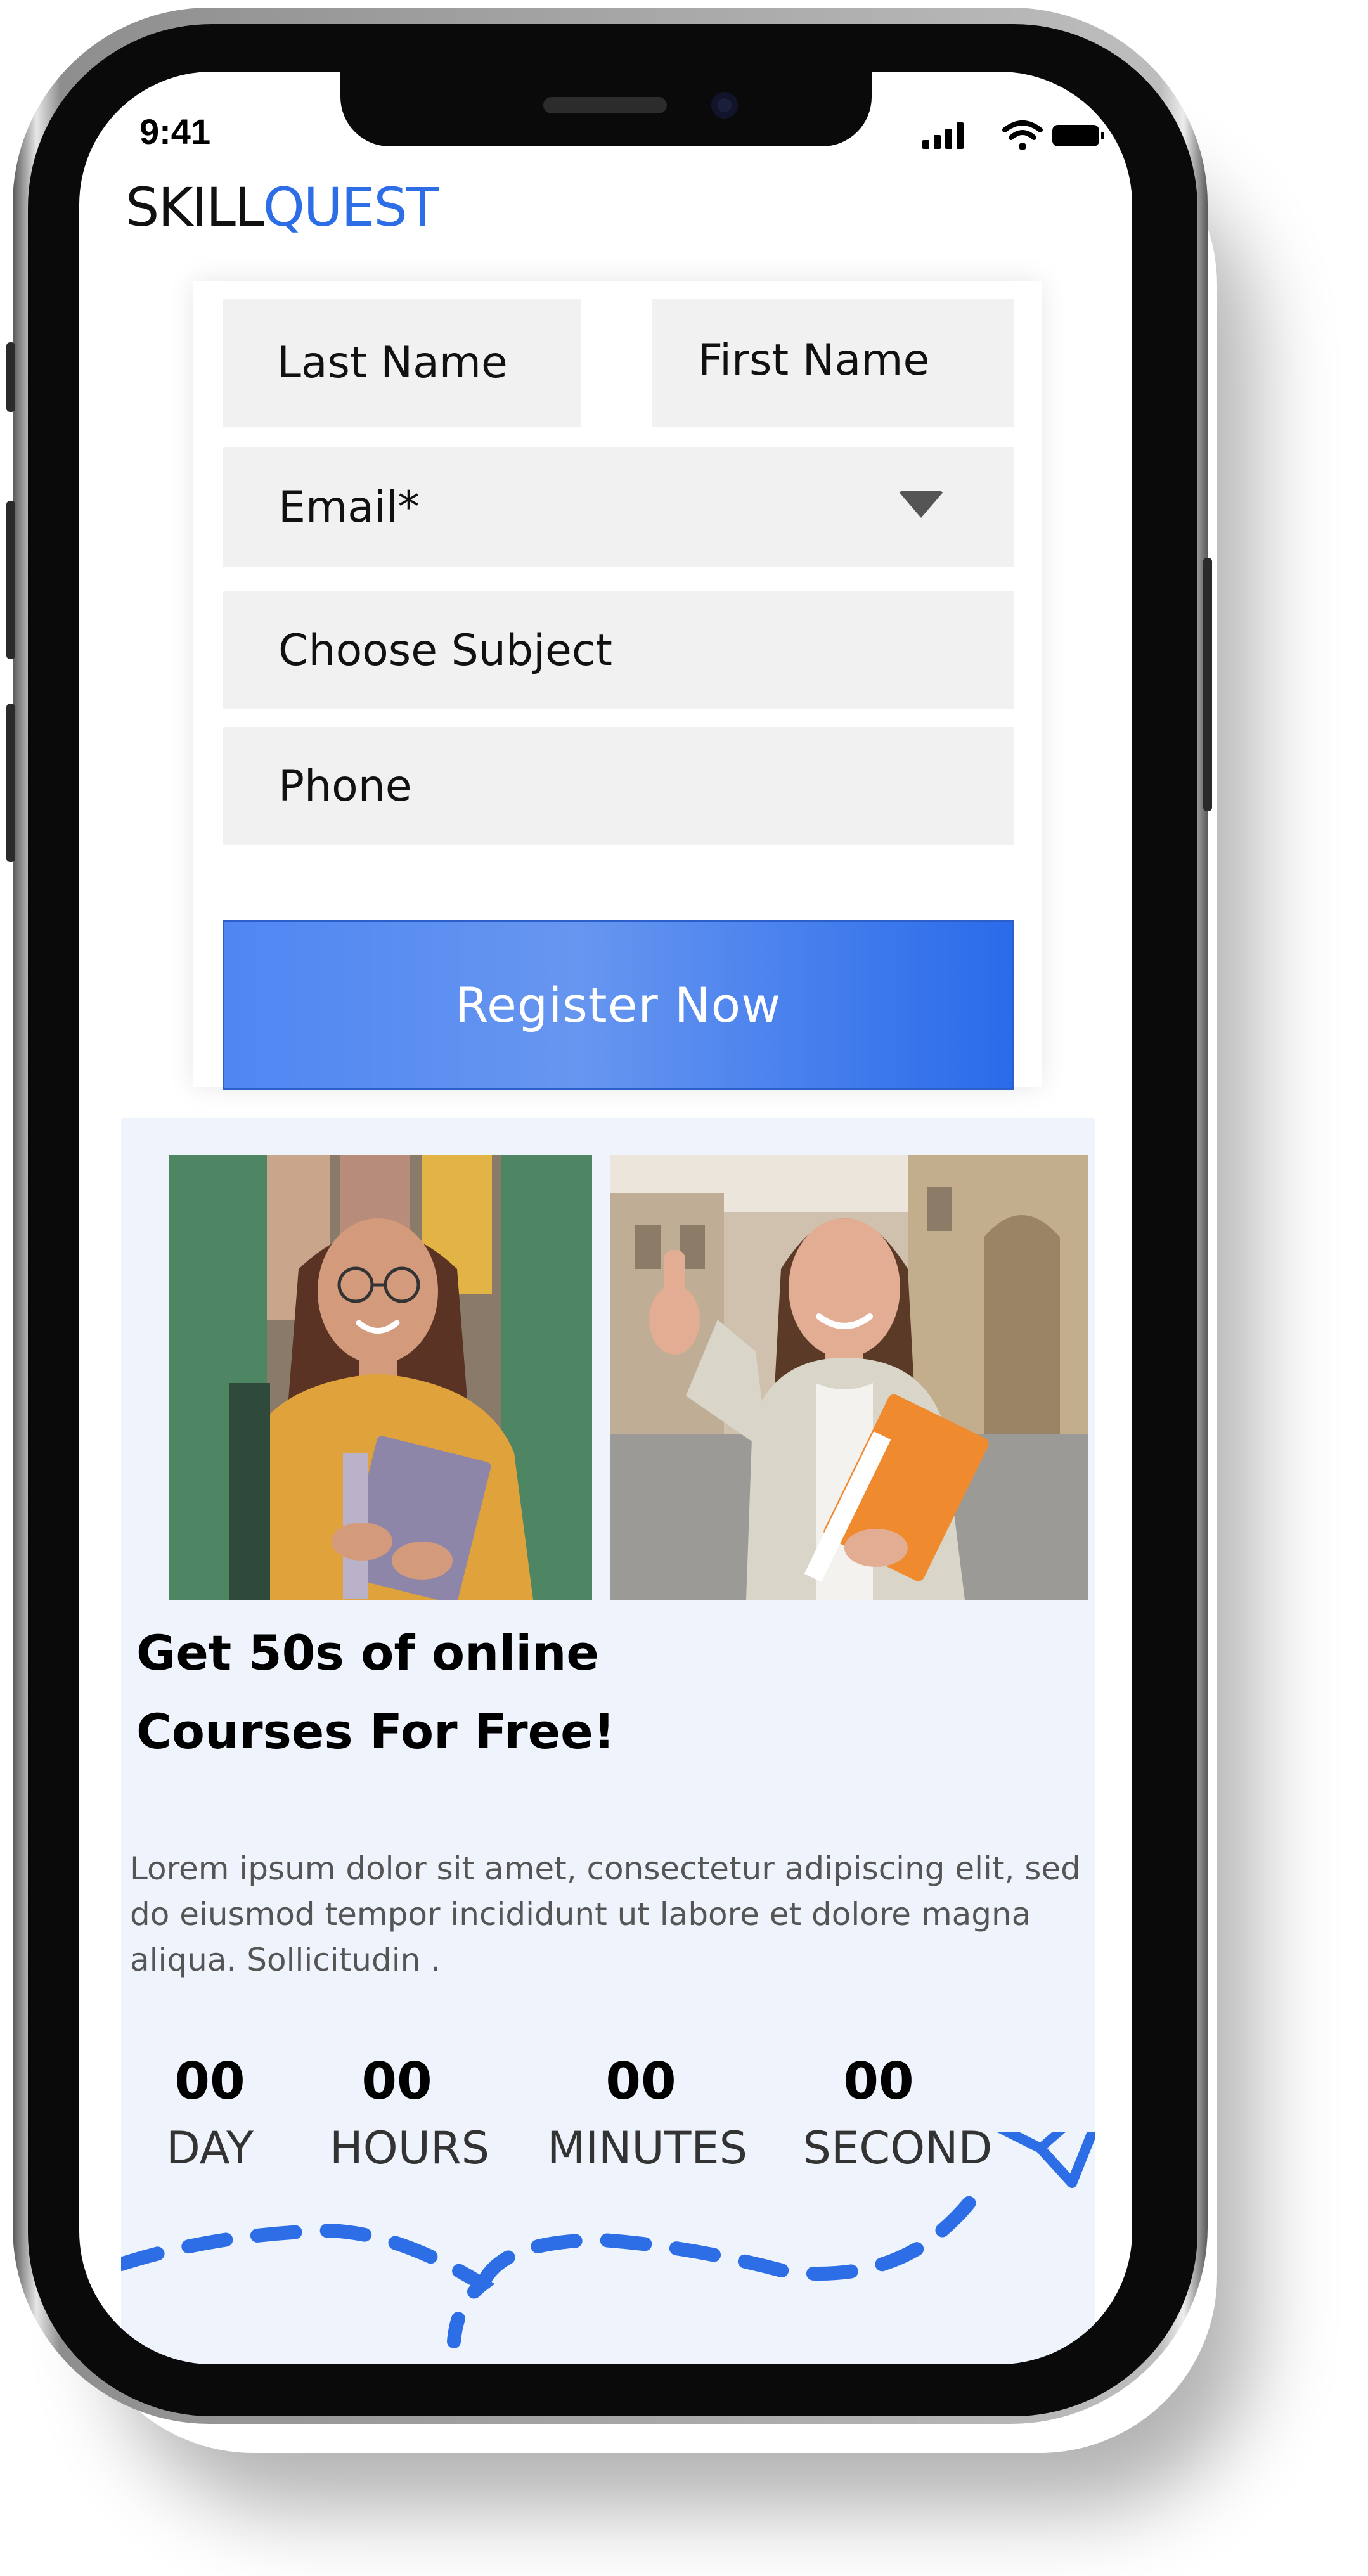 The image size is (1368, 2576). Describe the element at coordinates (350, 207) in the screenshot. I see `brand-part2: QUEST` at that location.